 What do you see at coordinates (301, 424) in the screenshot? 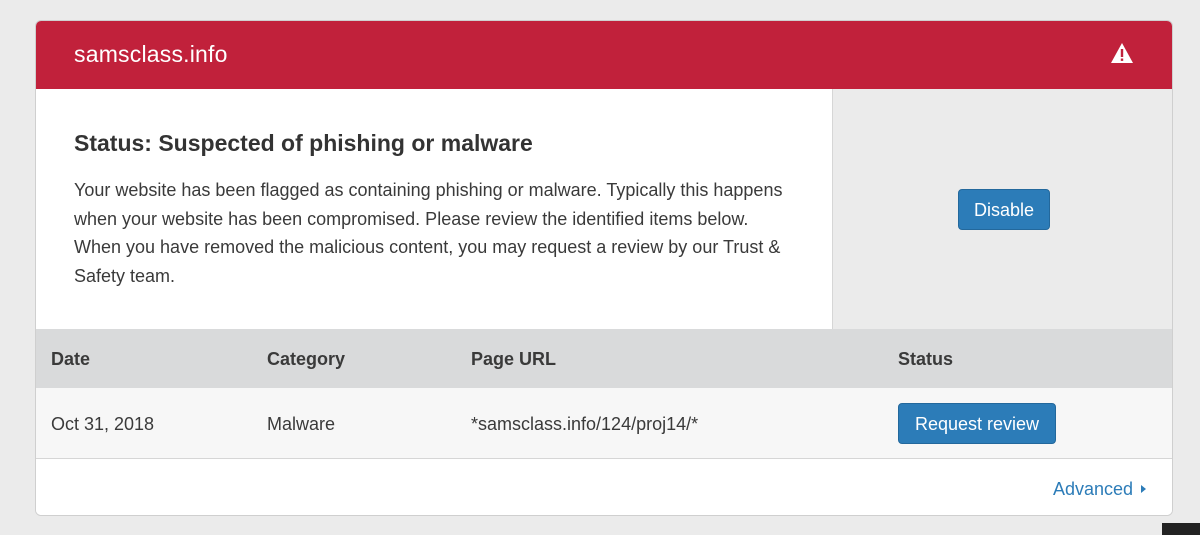
I see `row-category: Malware` at bounding box center [301, 424].